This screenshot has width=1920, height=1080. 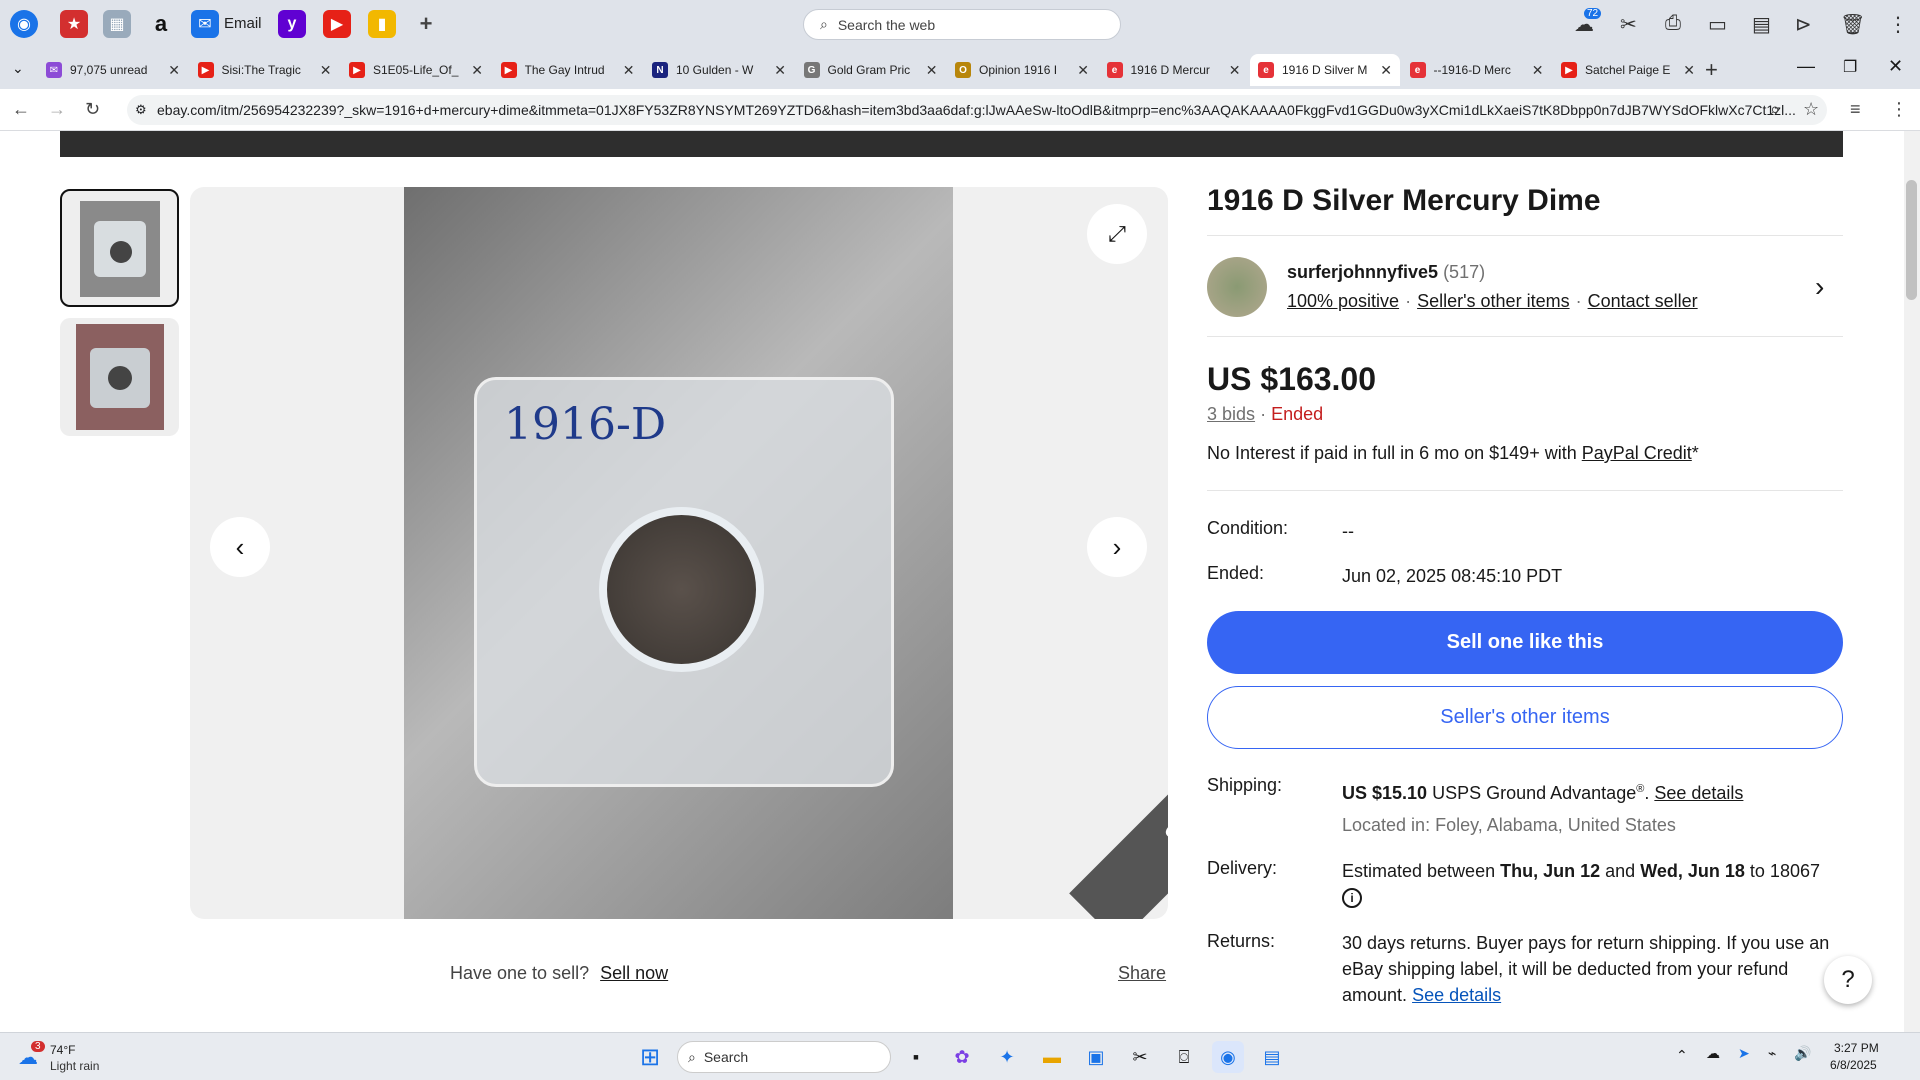 What do you see at coordinates (1228, 1057) in the screenshot?
I see `browser-taskbar-icon: ◉` at bounding box center [1228, 1057].